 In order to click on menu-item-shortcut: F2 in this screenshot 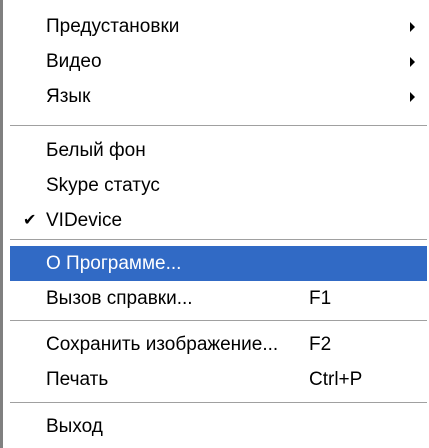, I will do `click(320, 344)`.